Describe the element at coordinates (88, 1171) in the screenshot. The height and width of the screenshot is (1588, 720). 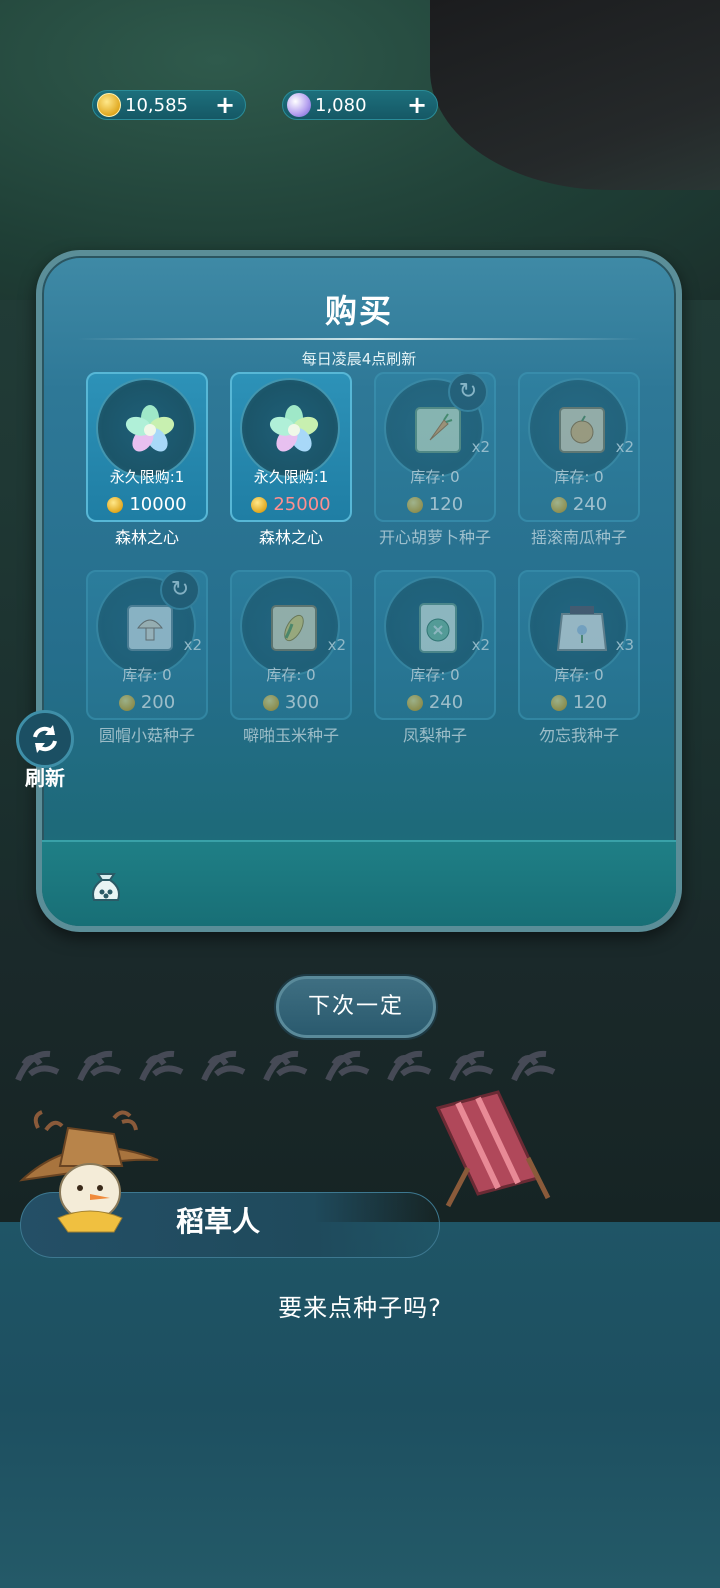
I see `scarecrow-avatar` at that location.